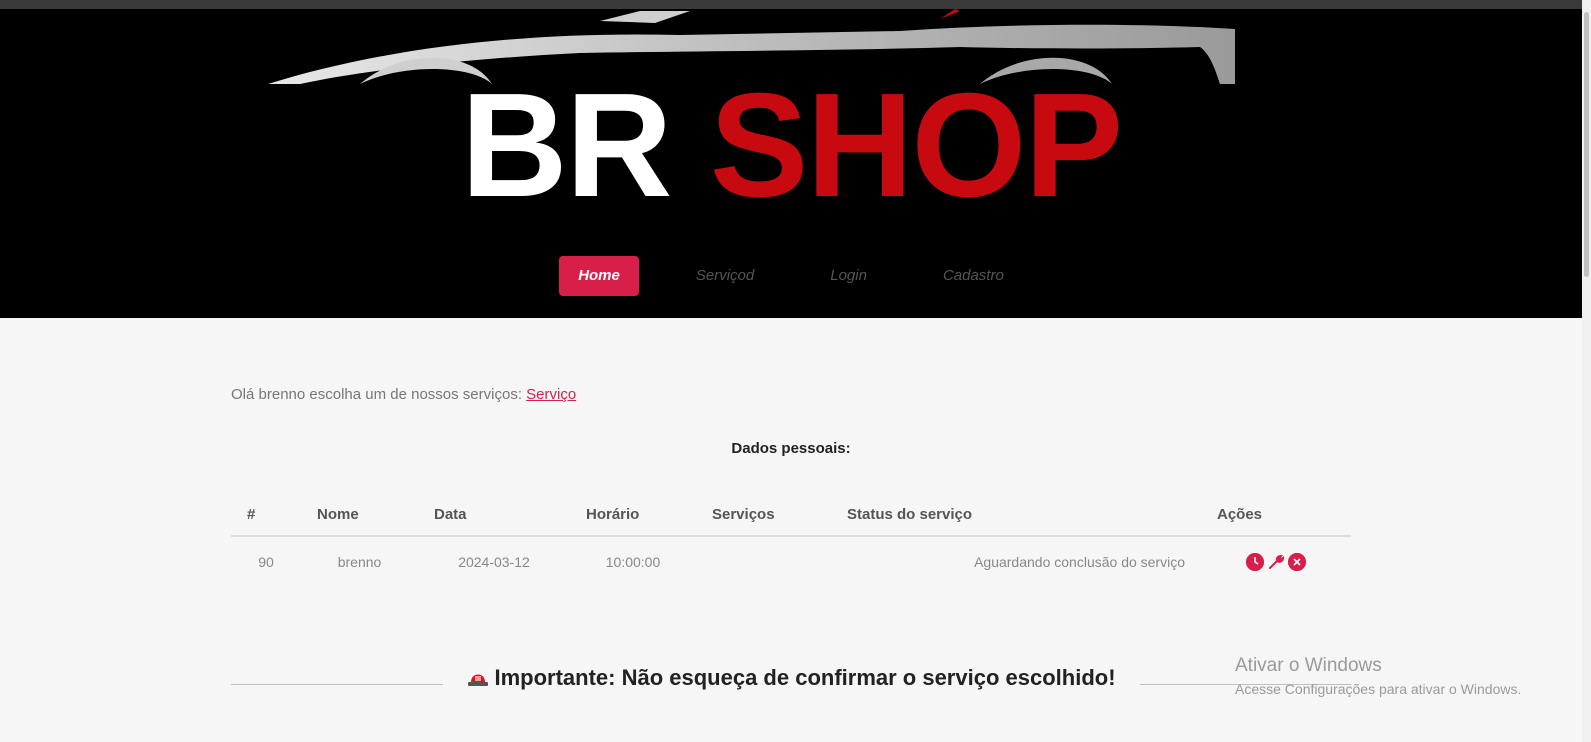 The image size is (1591, 742). What do you see at coordinates (266, 561) in the screenshot?
I see `cell-id: 90` at bounding box center [266, 561].